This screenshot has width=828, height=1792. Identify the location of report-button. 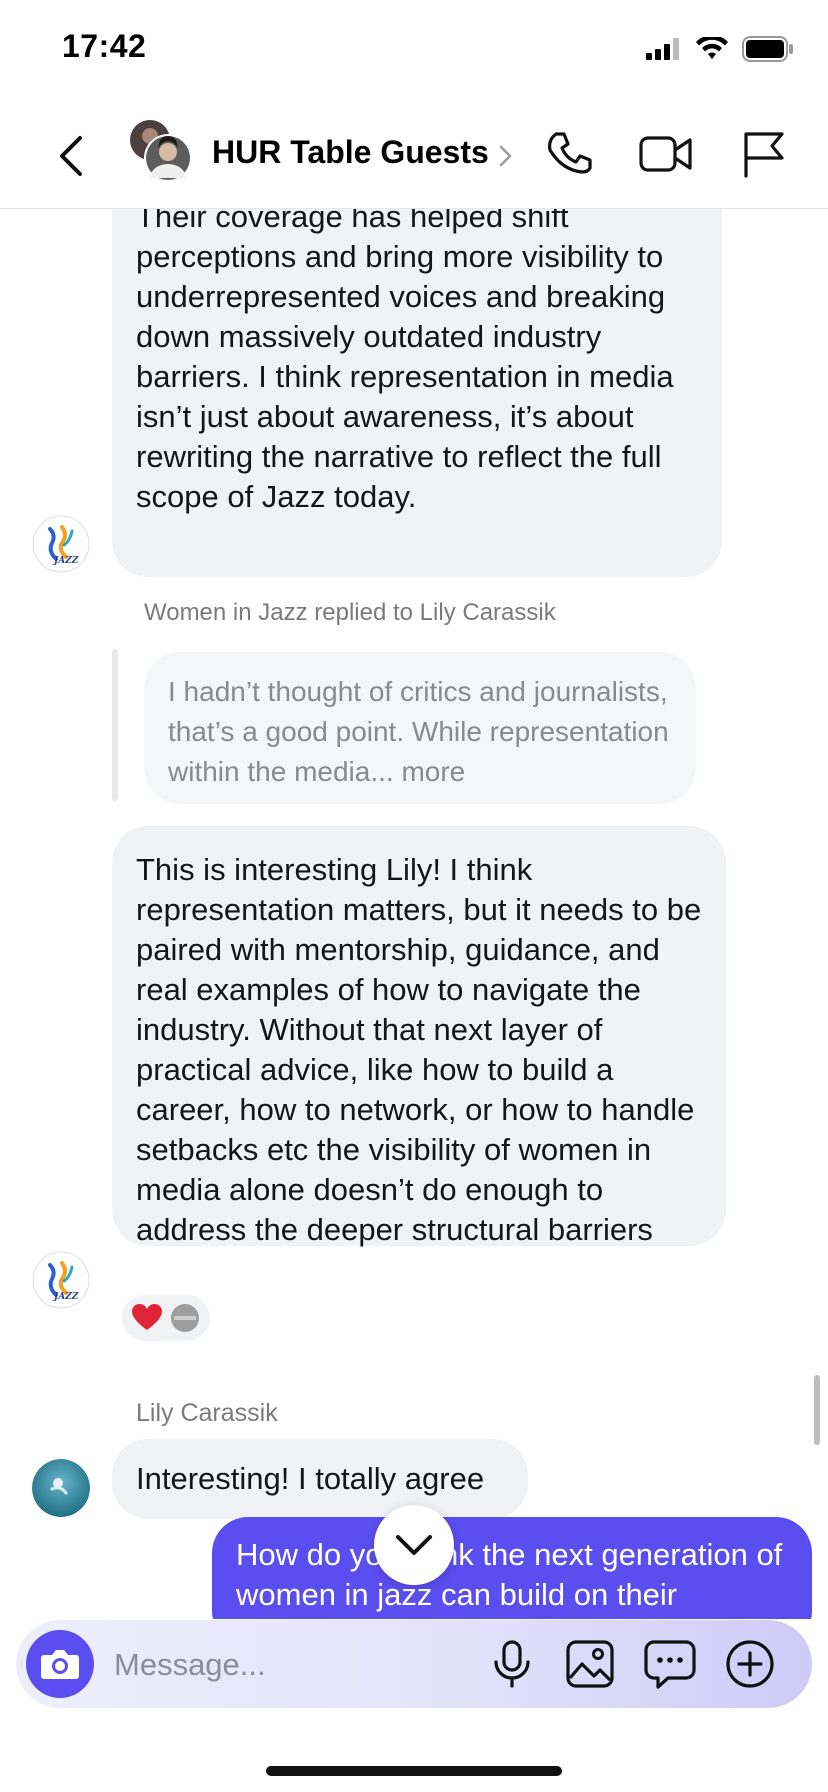
(764, 154).